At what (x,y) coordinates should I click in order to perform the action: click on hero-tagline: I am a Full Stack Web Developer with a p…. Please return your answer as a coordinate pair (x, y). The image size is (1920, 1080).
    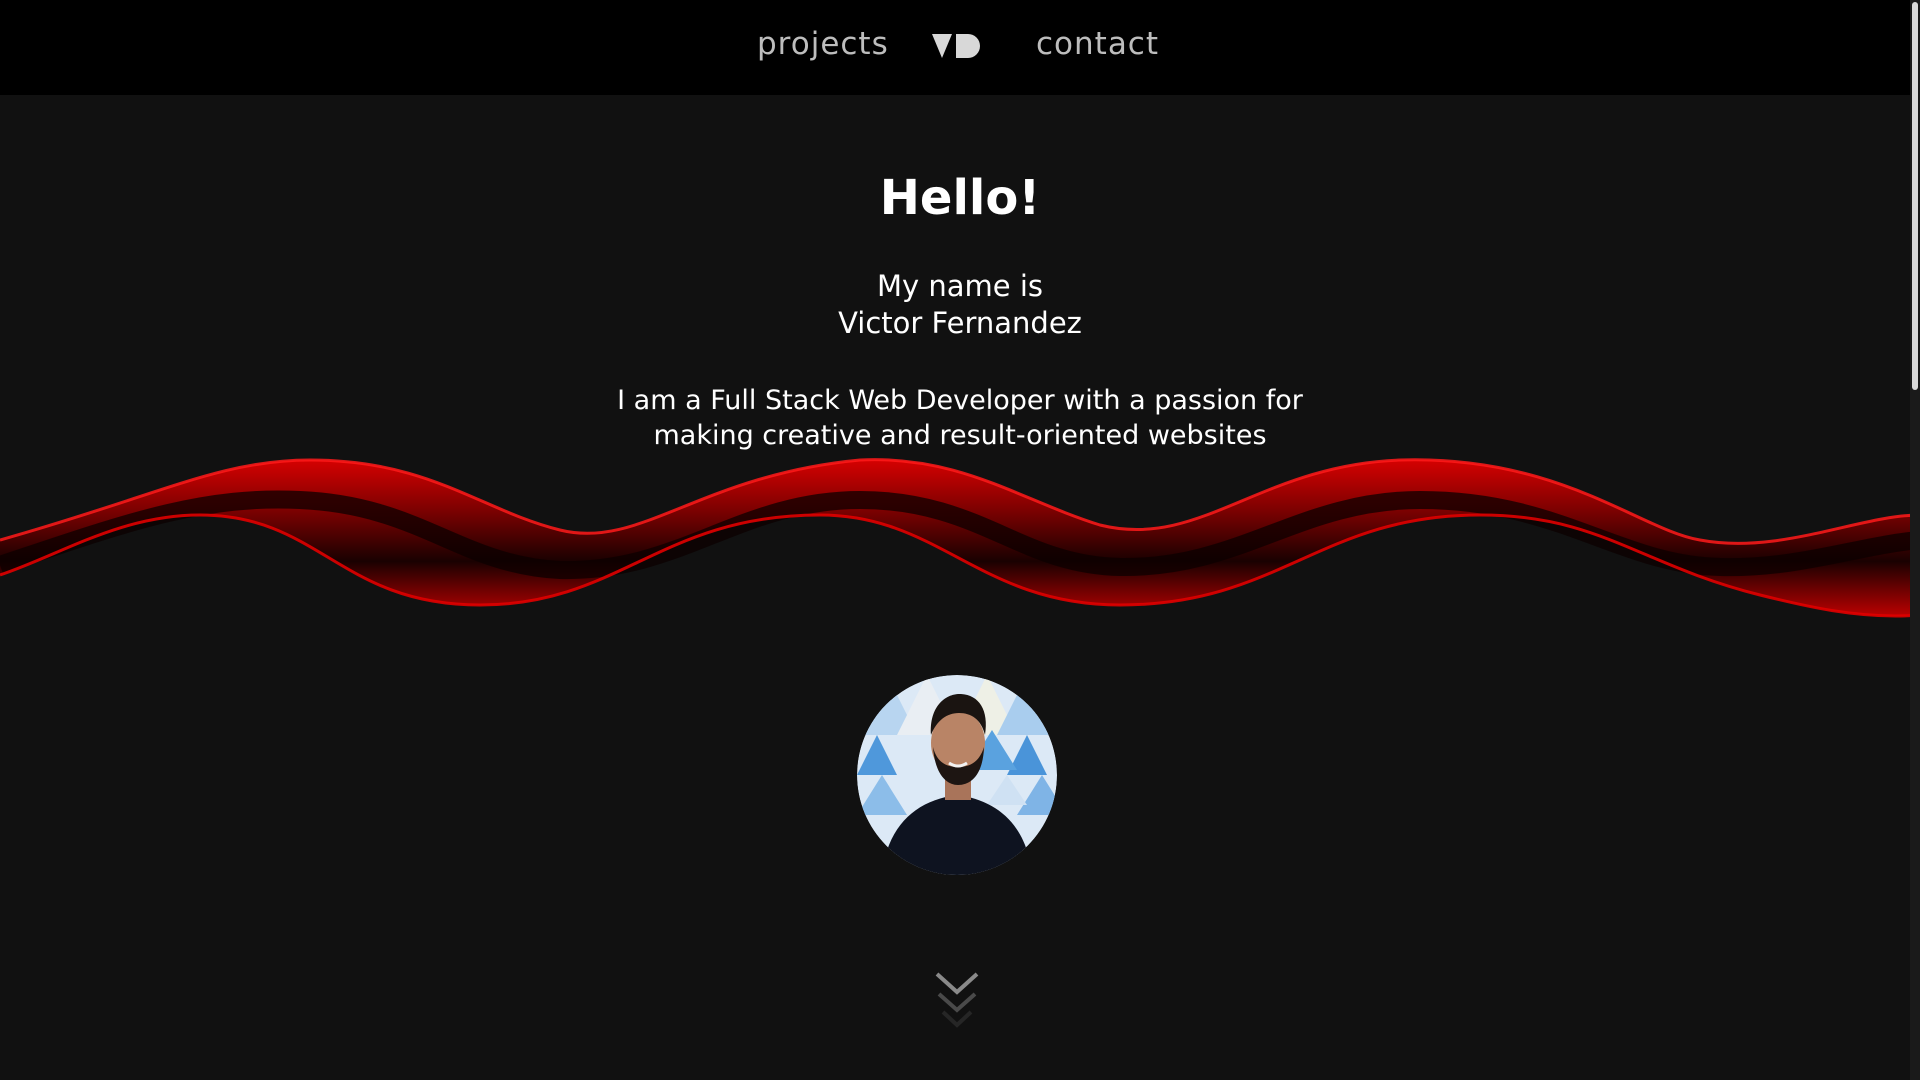
    Looking at the image, I should click on (960, 418).